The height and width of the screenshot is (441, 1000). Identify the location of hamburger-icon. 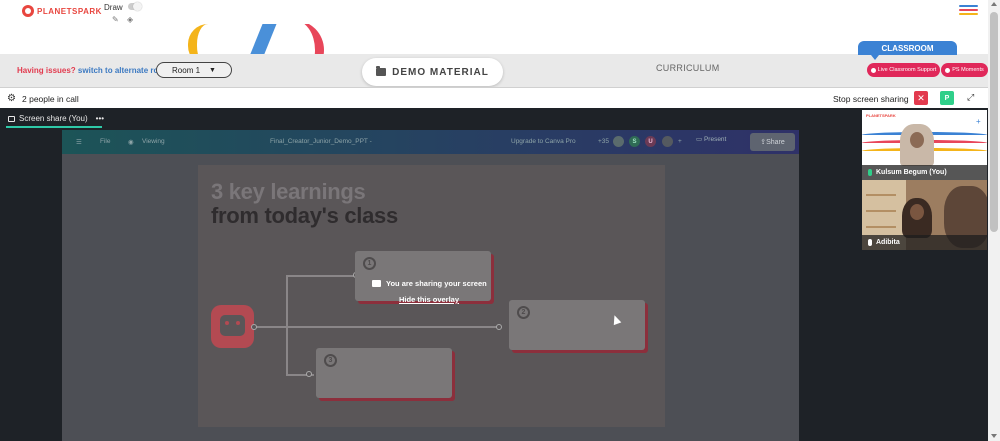
(968, 11).